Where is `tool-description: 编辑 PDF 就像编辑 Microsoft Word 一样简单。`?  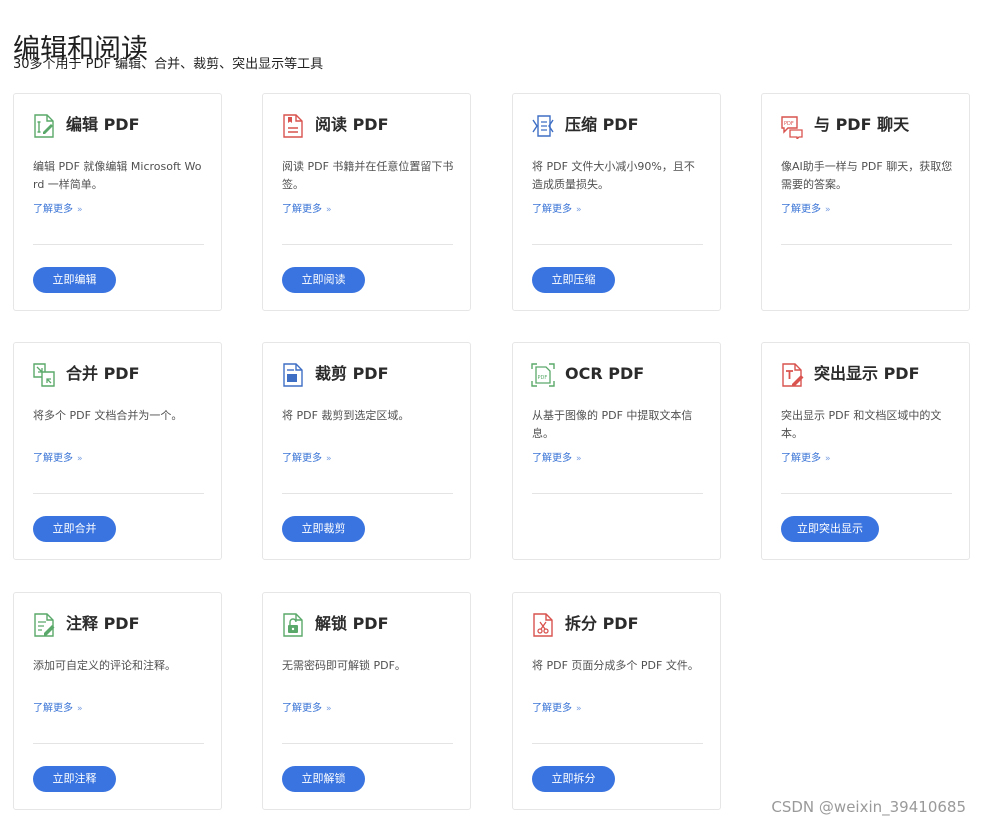
tool-description: 编辑 PDF 就像编辑 Microsoft Word 一样简单。 is located at coordinates (117, 175).